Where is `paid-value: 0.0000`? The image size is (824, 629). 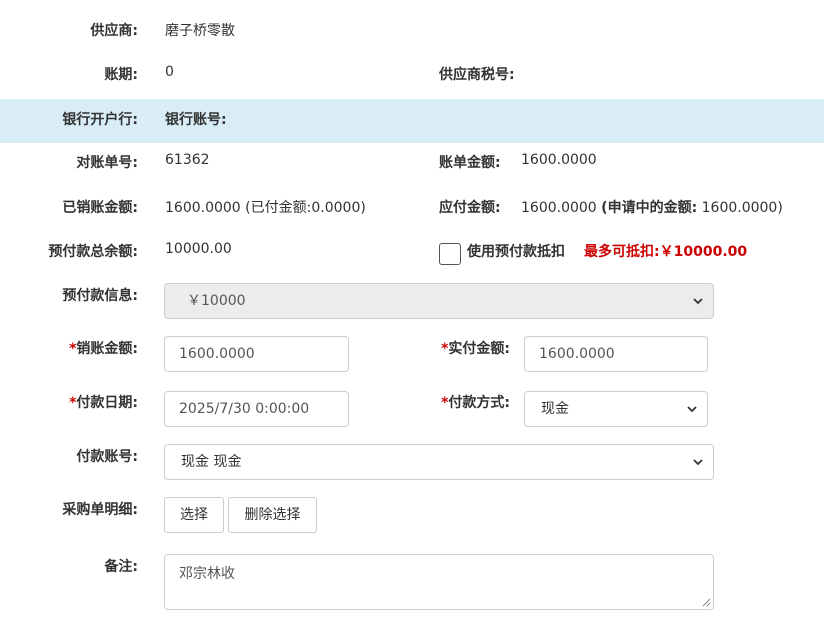 paid-value: 0.0000 is located at coordinates (336, 208).